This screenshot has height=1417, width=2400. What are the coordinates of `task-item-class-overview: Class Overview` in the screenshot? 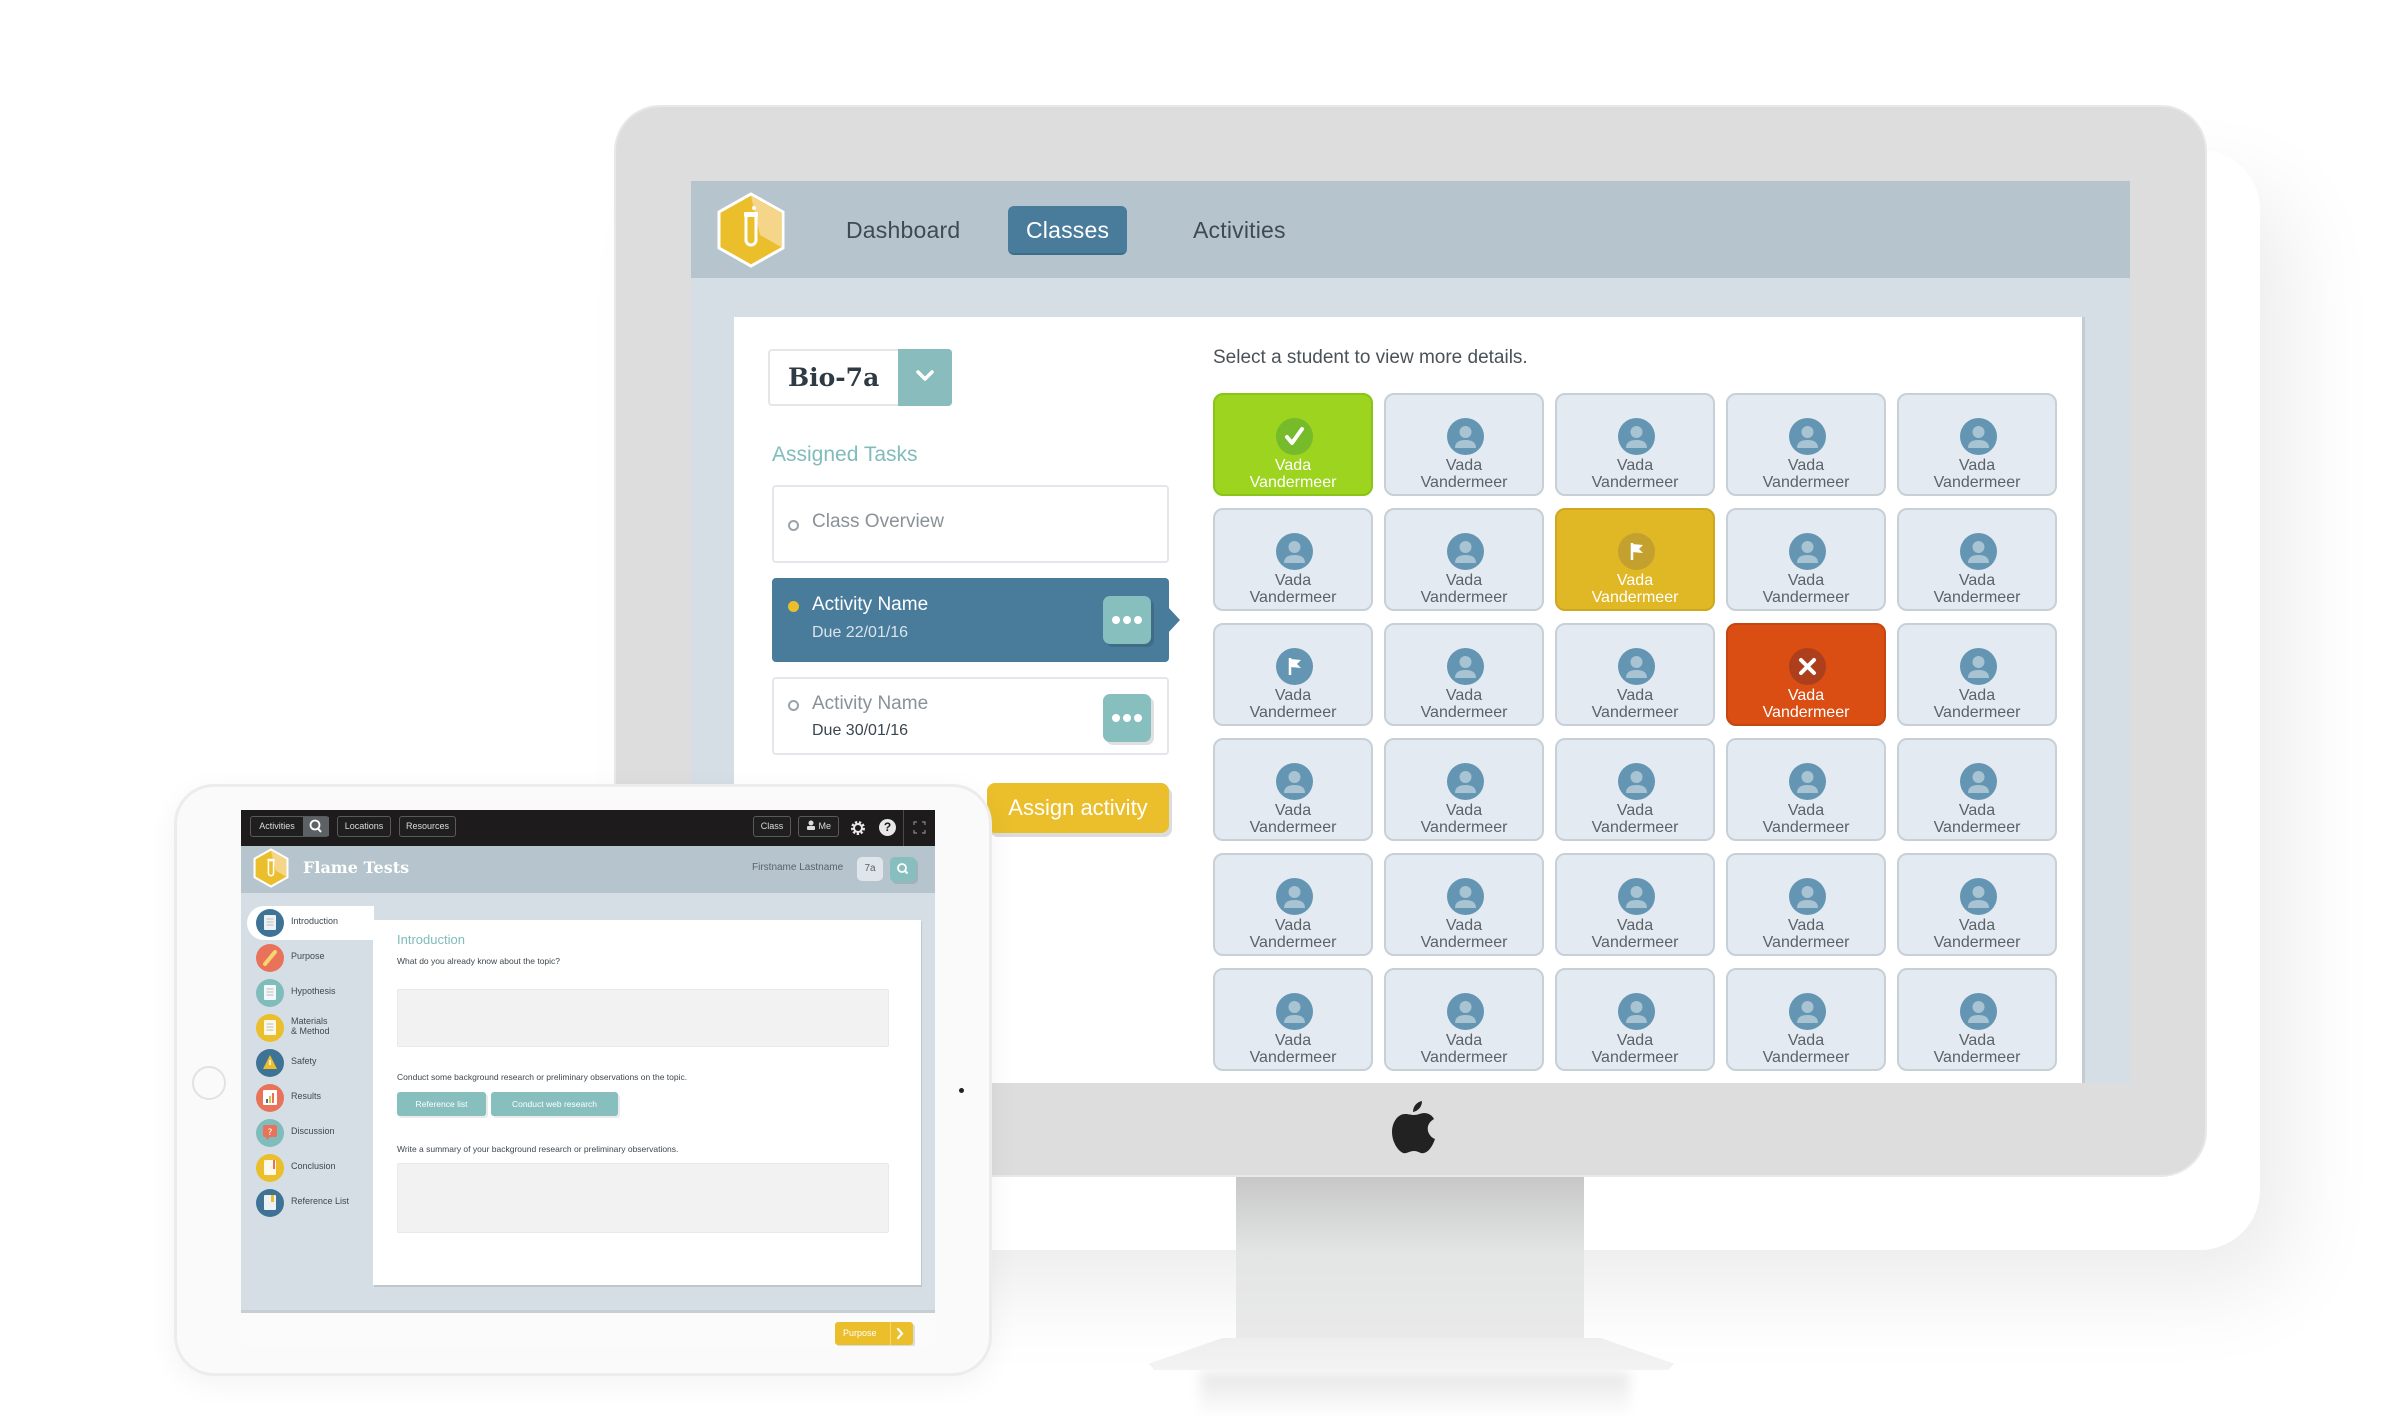 It's located at (970, 524).